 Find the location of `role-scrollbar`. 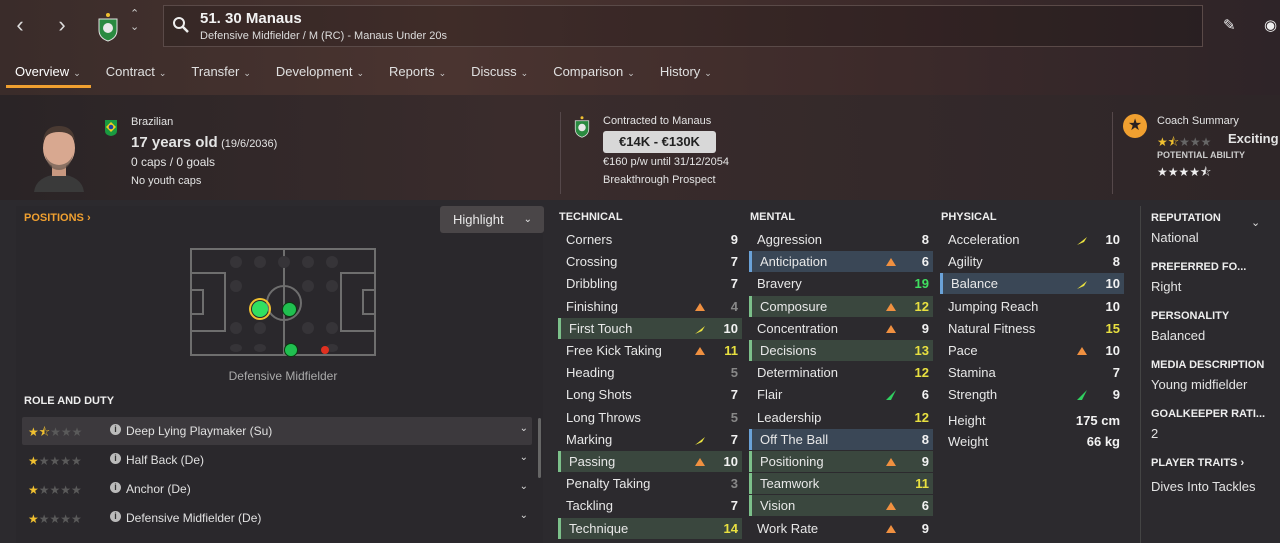

role-scrollbar is located at coordinates (539, 448).